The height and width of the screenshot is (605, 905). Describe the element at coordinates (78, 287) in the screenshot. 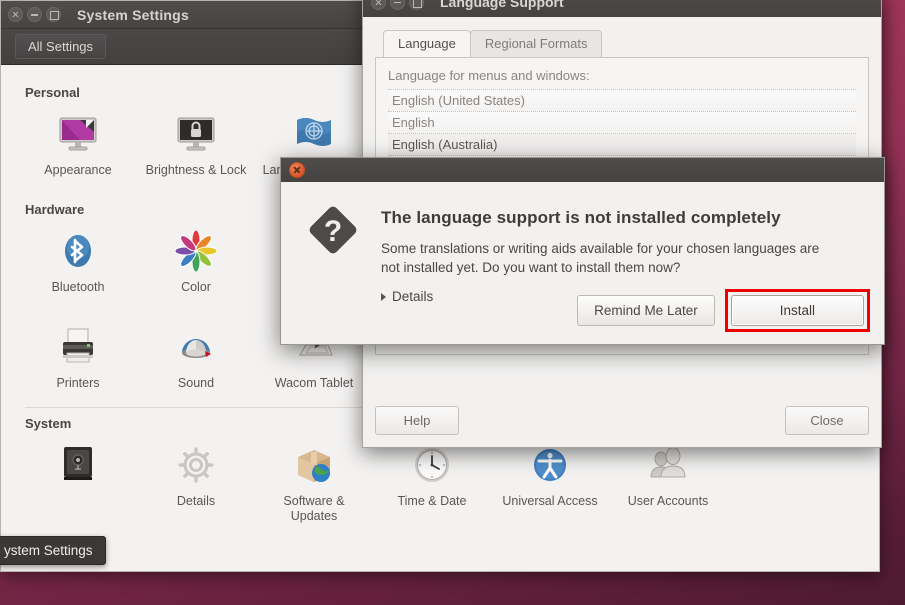

I see `settings-item-label: Bluetooth` at that location.